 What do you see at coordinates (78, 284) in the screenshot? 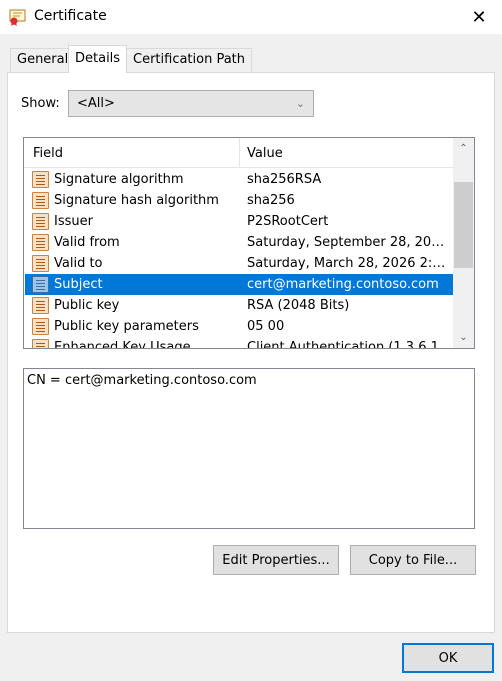
I see `field-name: Subject` at bounding box center [78, 284].